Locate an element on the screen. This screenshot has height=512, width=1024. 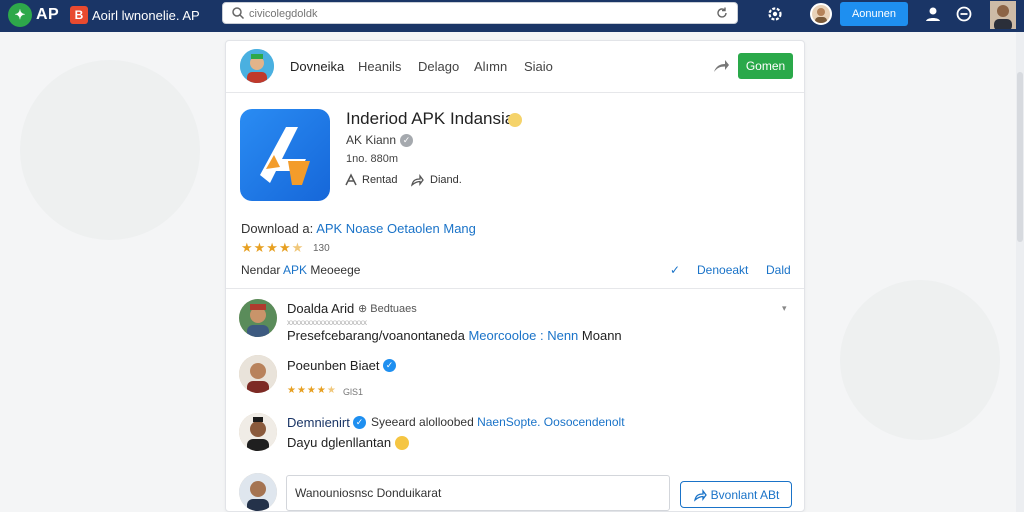
tab-delago: Delago is located at coordinates (438, 66).